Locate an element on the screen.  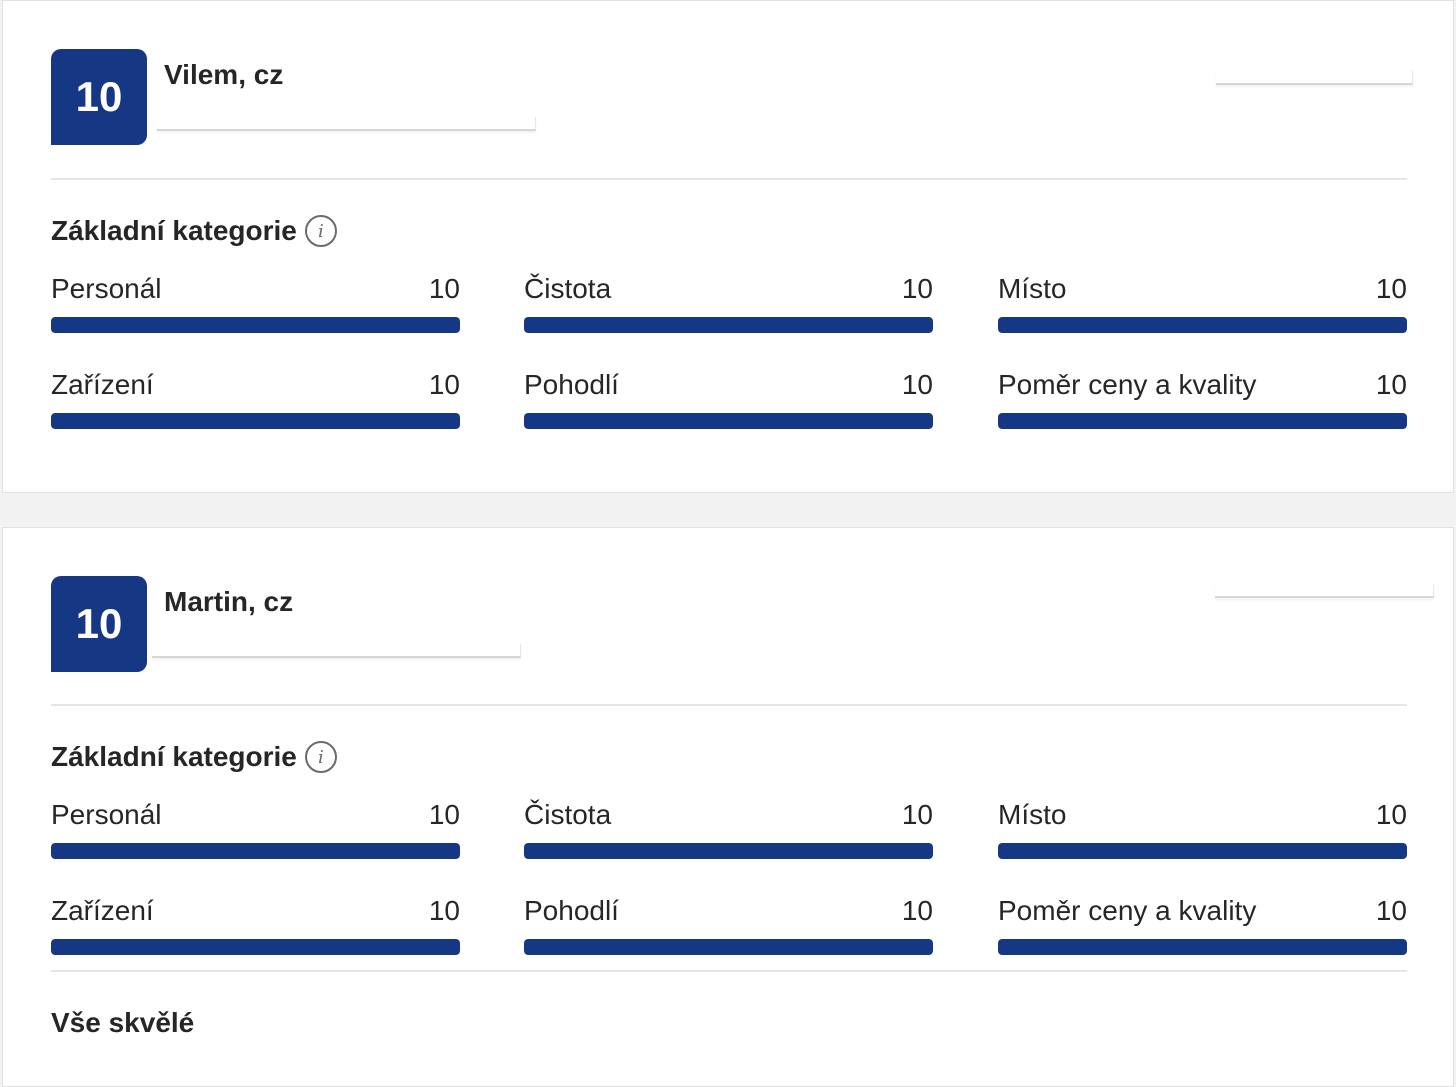
reviewer-name: Martin, cz is located at coordinates (229, 601).